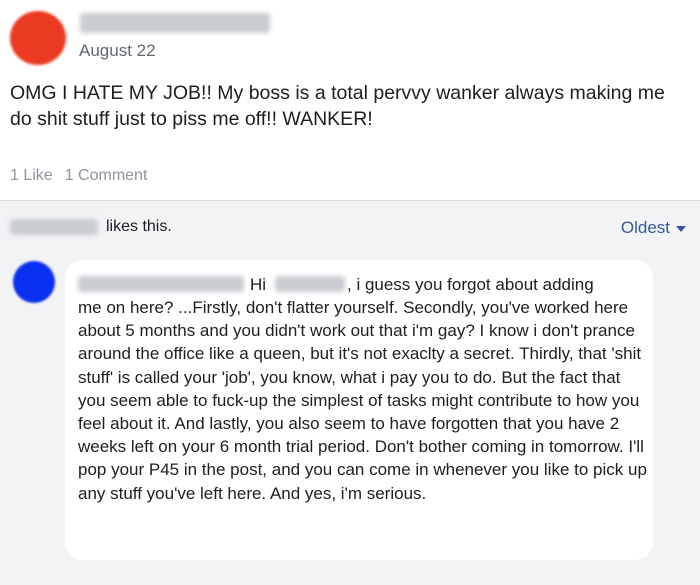  Describe the element at coordinates (470, 284) in the screenshot. I see `comment-greeting-tail: , i guess you forgot about adding` at that location.